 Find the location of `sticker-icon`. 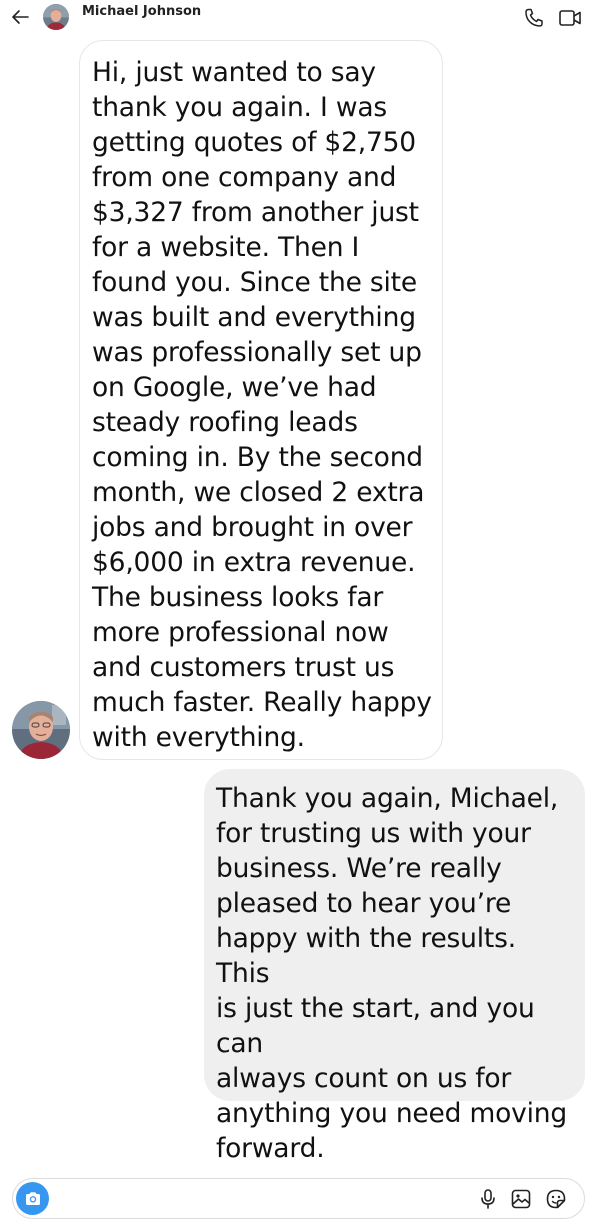

sticker-icon is located at coordinates (556, 1199).